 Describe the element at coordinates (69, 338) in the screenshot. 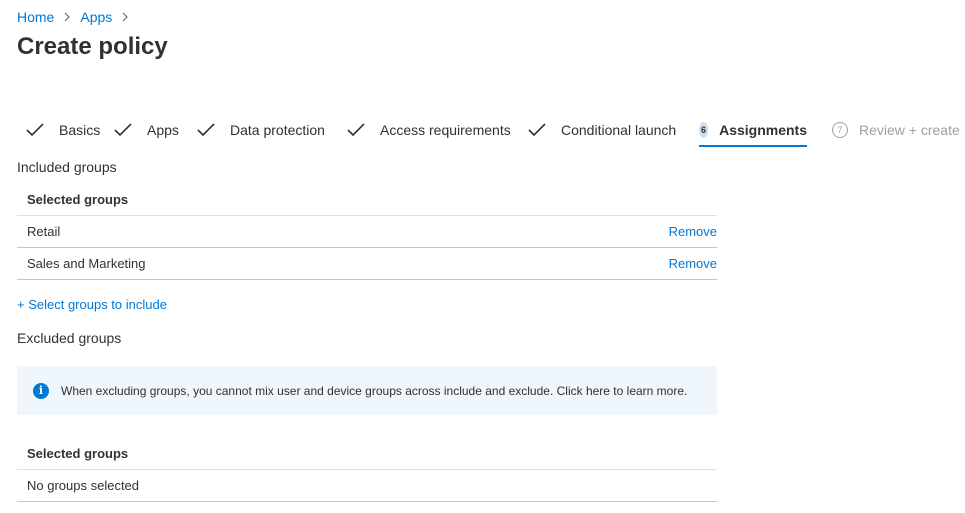

I see `excluded-groups-heading: Excluded groups` at that location.